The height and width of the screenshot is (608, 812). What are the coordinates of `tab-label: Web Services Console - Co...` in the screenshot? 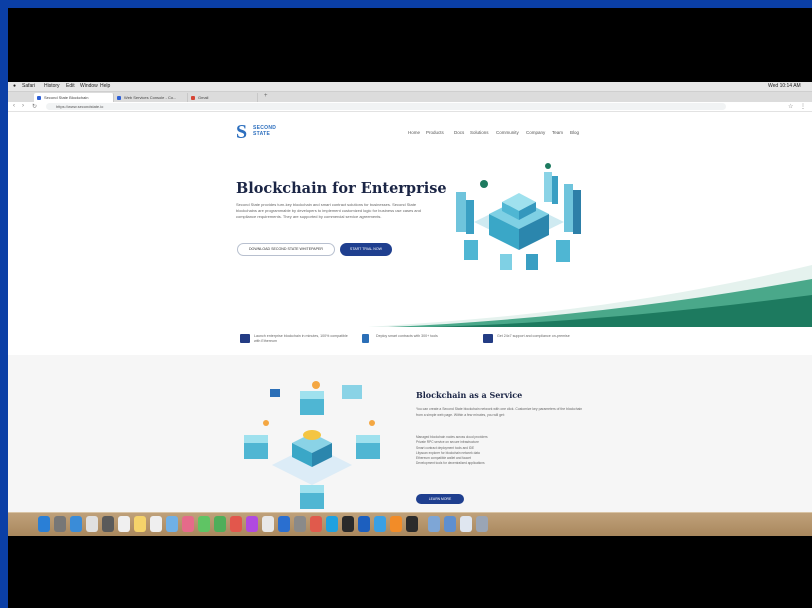 It's located at (150, 97).